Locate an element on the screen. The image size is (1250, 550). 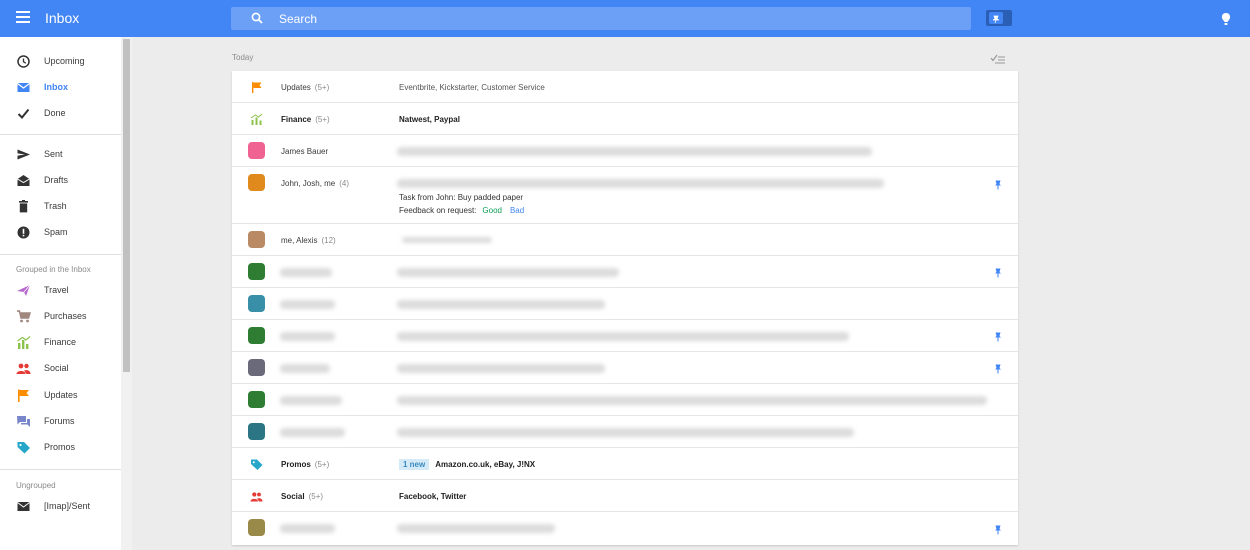
sender-name: me, Alexis is located at coordinates (299, 240).